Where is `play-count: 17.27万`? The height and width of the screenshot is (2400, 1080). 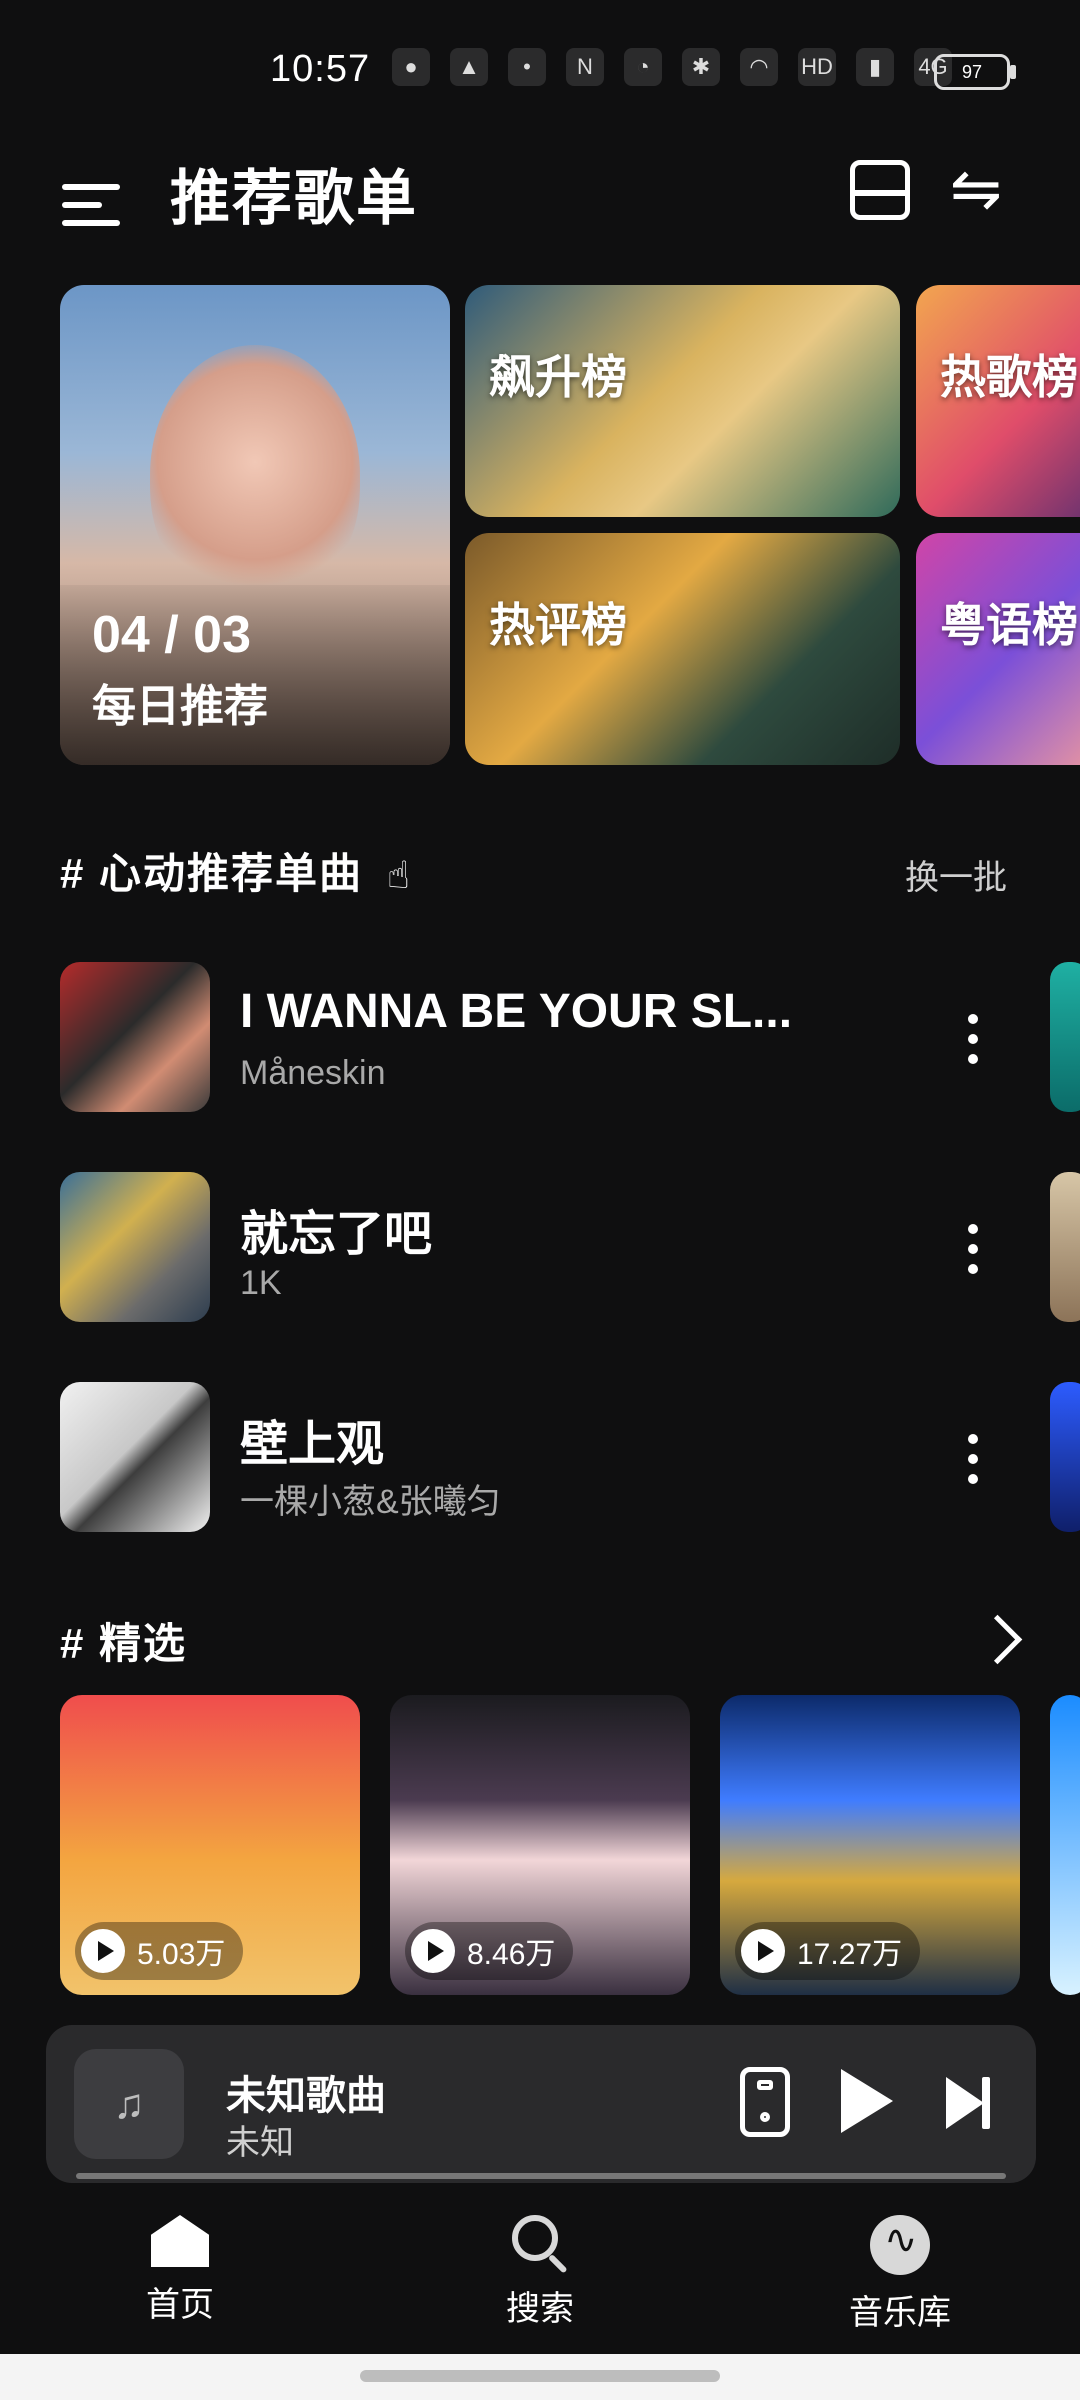 play-count: 17.27万 is located at coordinates (828, 1951).